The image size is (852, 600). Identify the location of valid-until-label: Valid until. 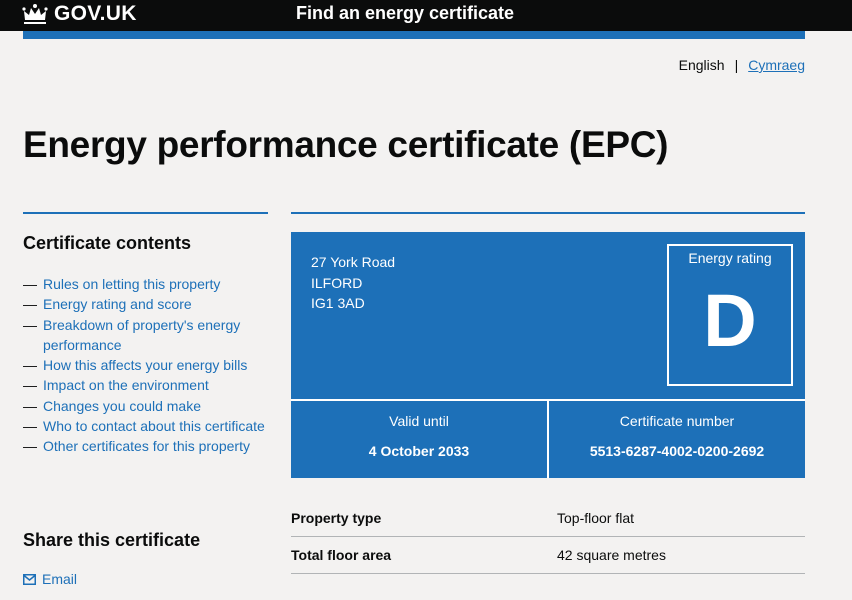
(419, 421).